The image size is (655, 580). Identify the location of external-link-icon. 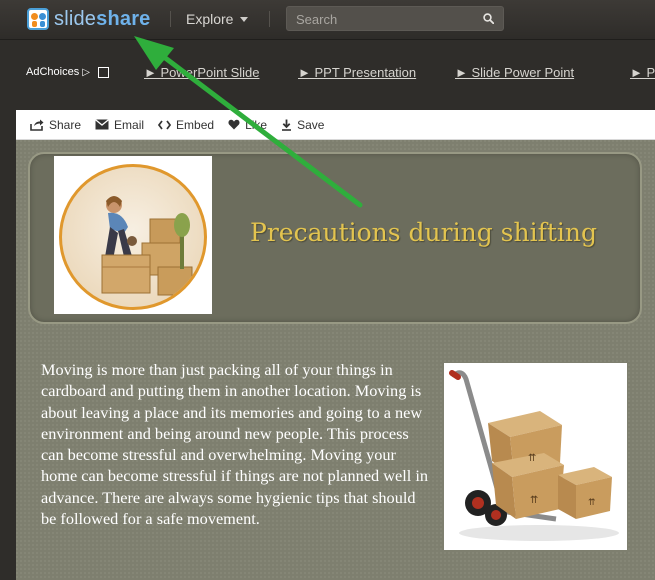
(103, 72).